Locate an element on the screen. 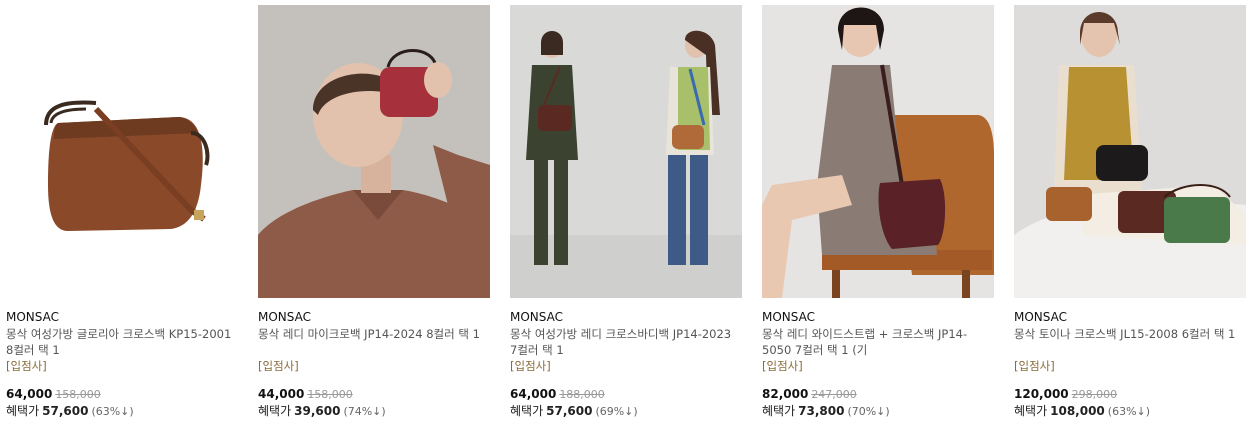 The height and width of the screenshot is (433, 1258). brown-crossbody-bag-image is located at coordinates (122, 151).